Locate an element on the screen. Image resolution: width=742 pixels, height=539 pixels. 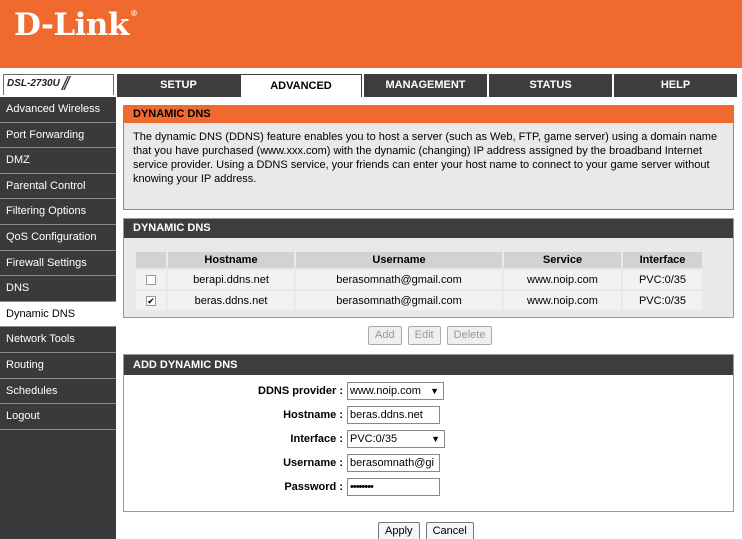
sidebar-item-routing: Routing is located at coordinates (58, 365).